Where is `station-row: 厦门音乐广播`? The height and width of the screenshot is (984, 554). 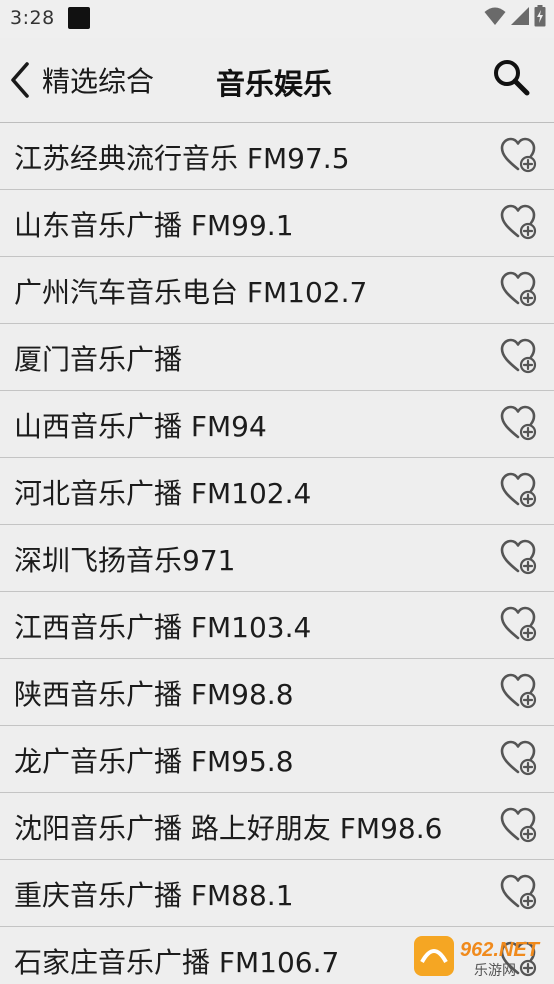 station-row: 厦门音乐广播 is located at coordinates (277, 357).